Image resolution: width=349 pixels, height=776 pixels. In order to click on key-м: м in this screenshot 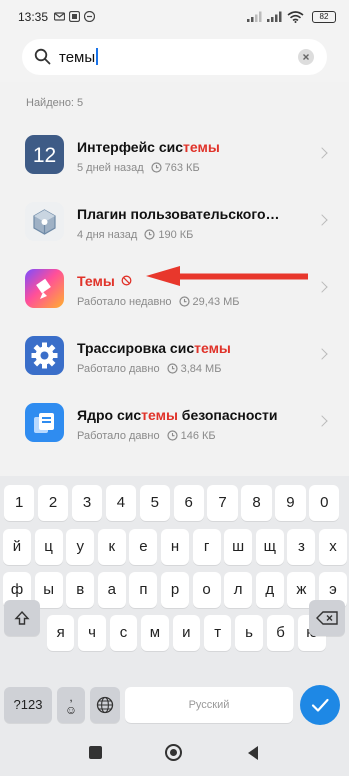, I will do `click(155, 633)`.